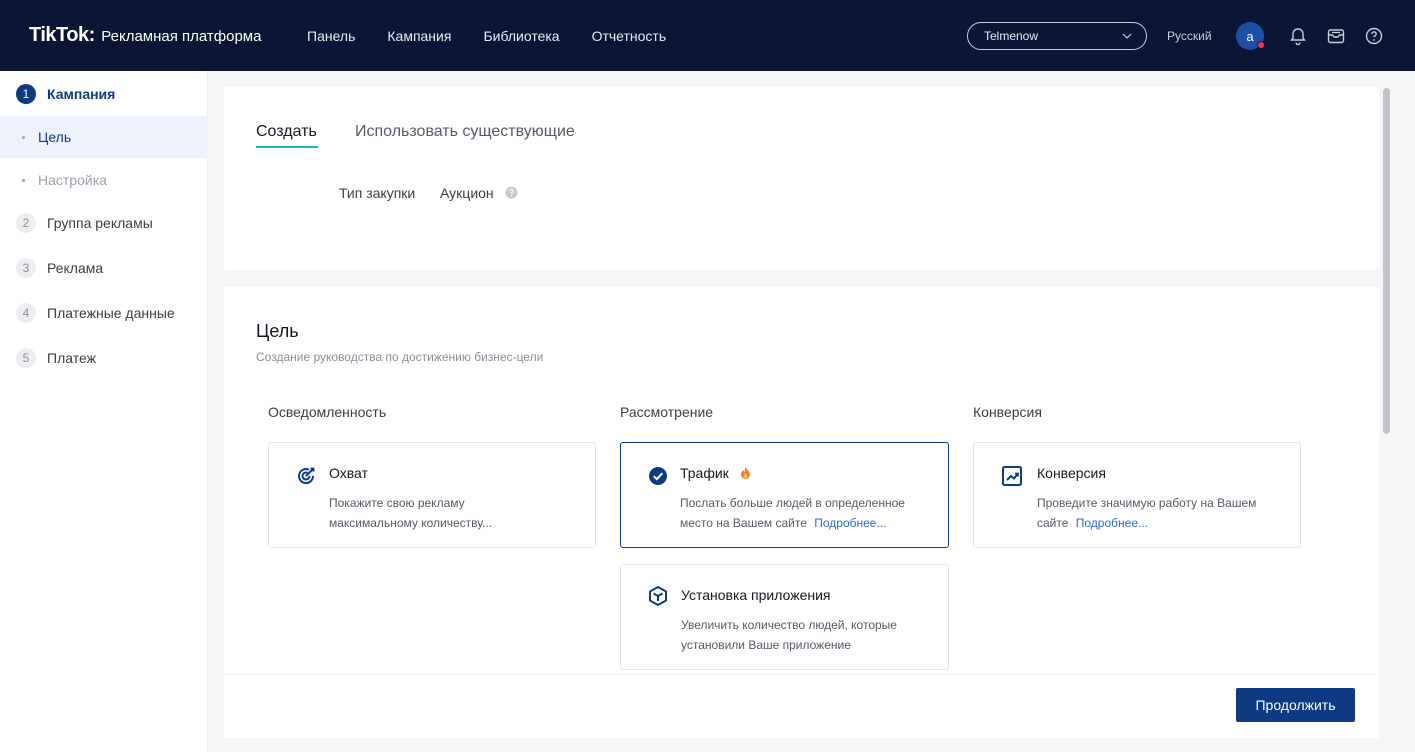 The width and height of the screenshot is (1415, 752). What do you see at coordinates (377, 193) in the screenshot?
I see `buying-type-label: Тип закупки` at bounding box center [377, 193].